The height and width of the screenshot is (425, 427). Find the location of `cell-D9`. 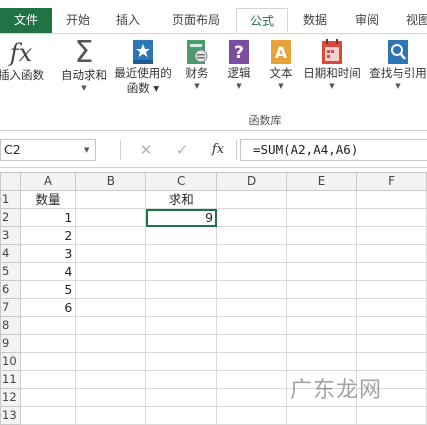

cell-D9 is located at coordinates (252, 343).